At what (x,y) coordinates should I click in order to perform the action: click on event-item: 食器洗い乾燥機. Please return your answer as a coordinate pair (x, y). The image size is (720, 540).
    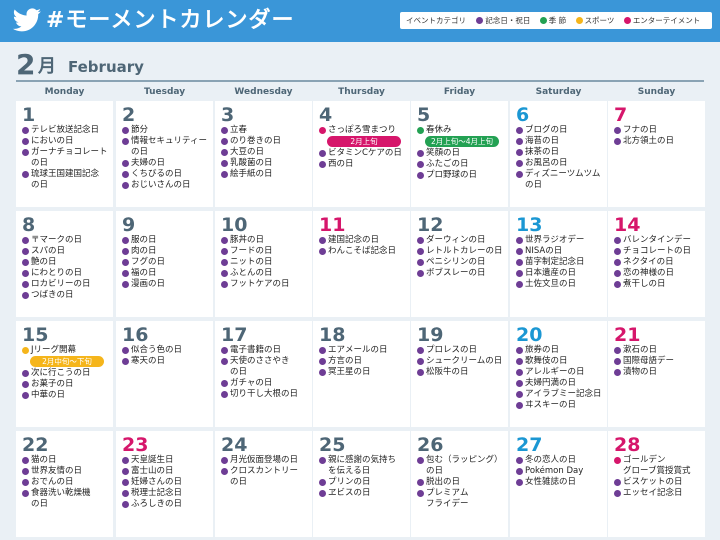
    Looking at the image, I should click on (66, 493).